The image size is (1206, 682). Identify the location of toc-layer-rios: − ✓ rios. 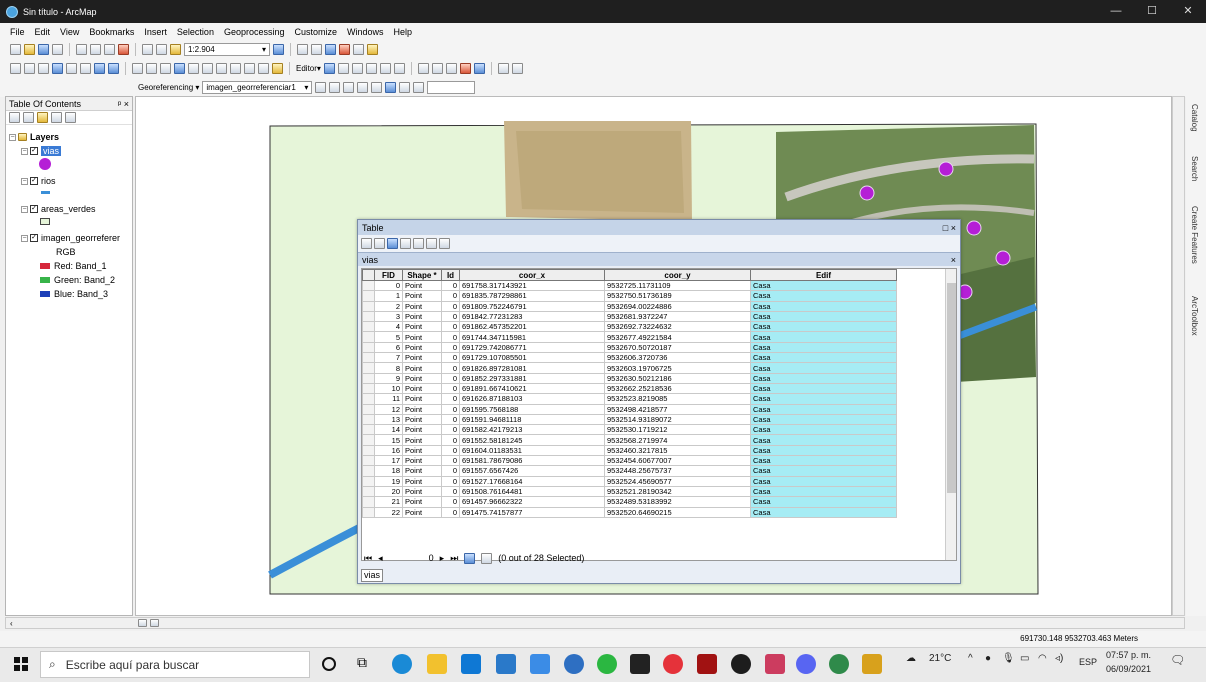
(38, 181).